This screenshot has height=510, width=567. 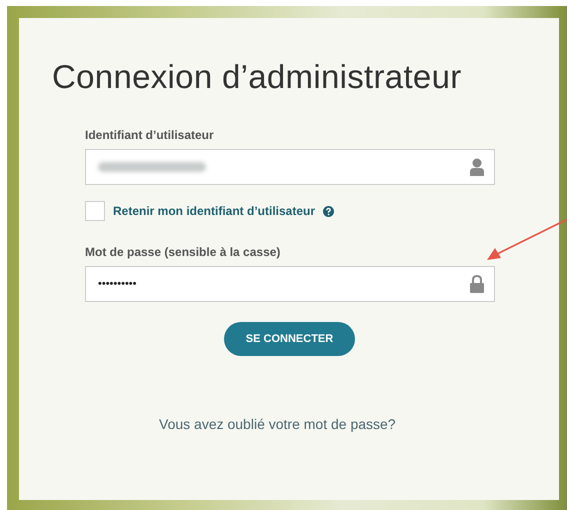 What do you see at coordinates (328, 211) in the screenshot?
I see `help-icon` at bounding box center [328, 211].